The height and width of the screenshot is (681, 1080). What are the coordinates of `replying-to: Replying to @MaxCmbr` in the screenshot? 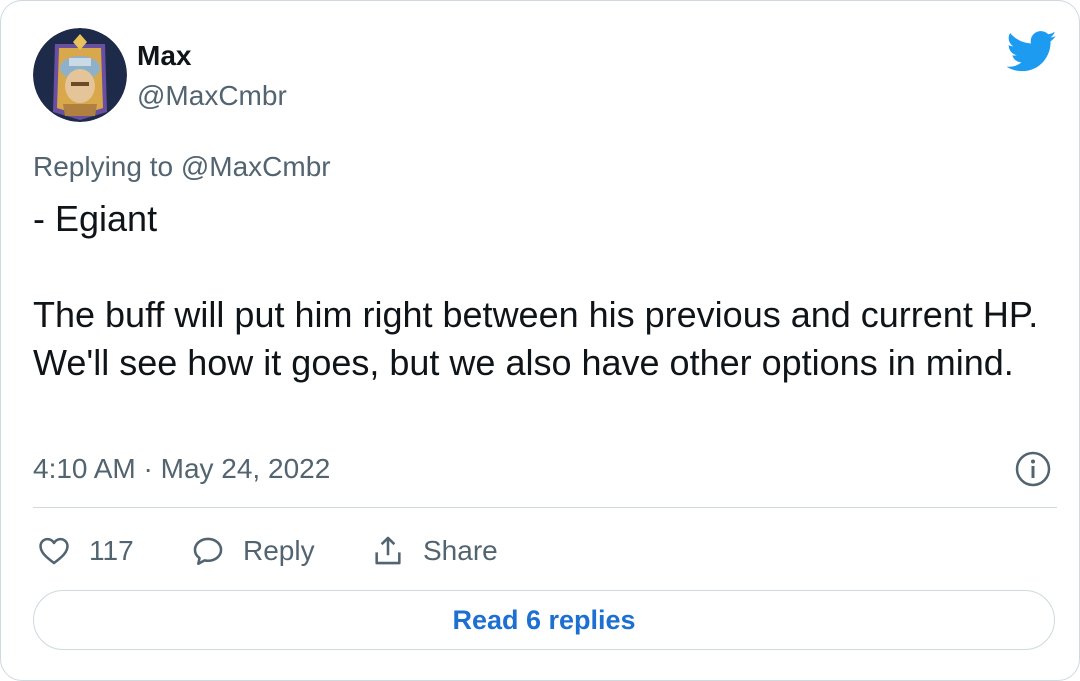 It's located at (182, 167).